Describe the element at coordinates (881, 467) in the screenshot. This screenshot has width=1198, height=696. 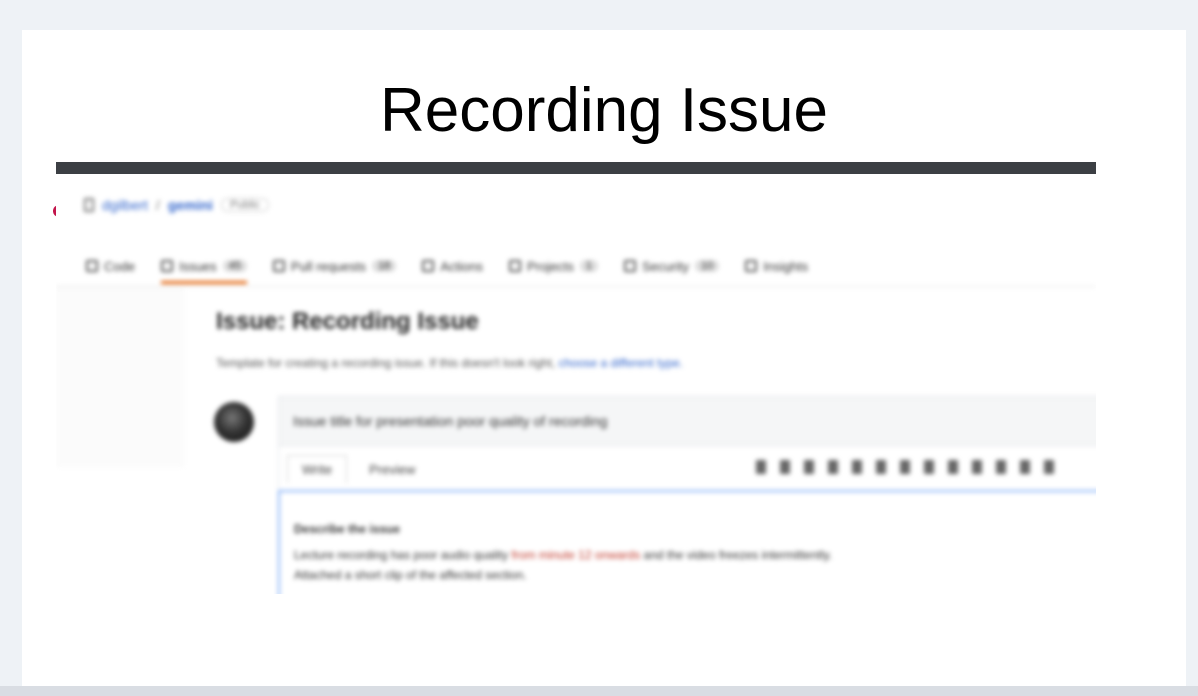
I see `link-icon` at that location.